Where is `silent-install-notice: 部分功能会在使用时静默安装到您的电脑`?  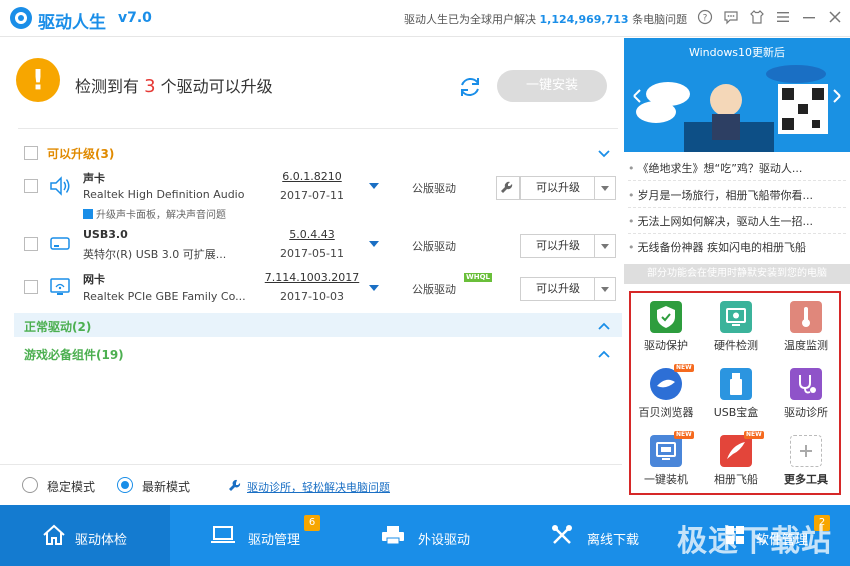
silent-install-notice: 部分功能会在使用时静默安装到您的电脑 is located at coordinates (737, 274).